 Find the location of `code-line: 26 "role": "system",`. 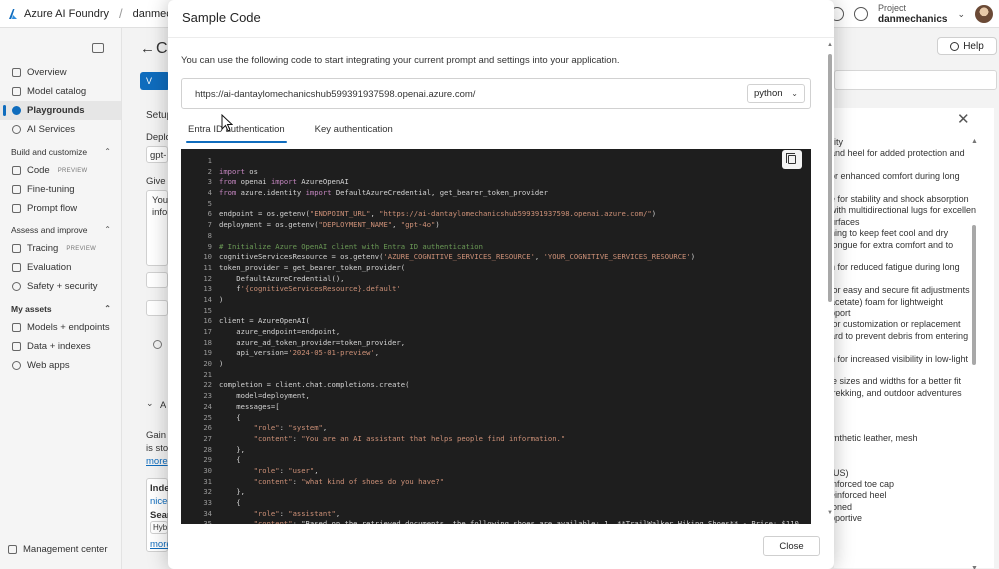

code-line: 26 "role": "system", is located at coordinates (496, 428).